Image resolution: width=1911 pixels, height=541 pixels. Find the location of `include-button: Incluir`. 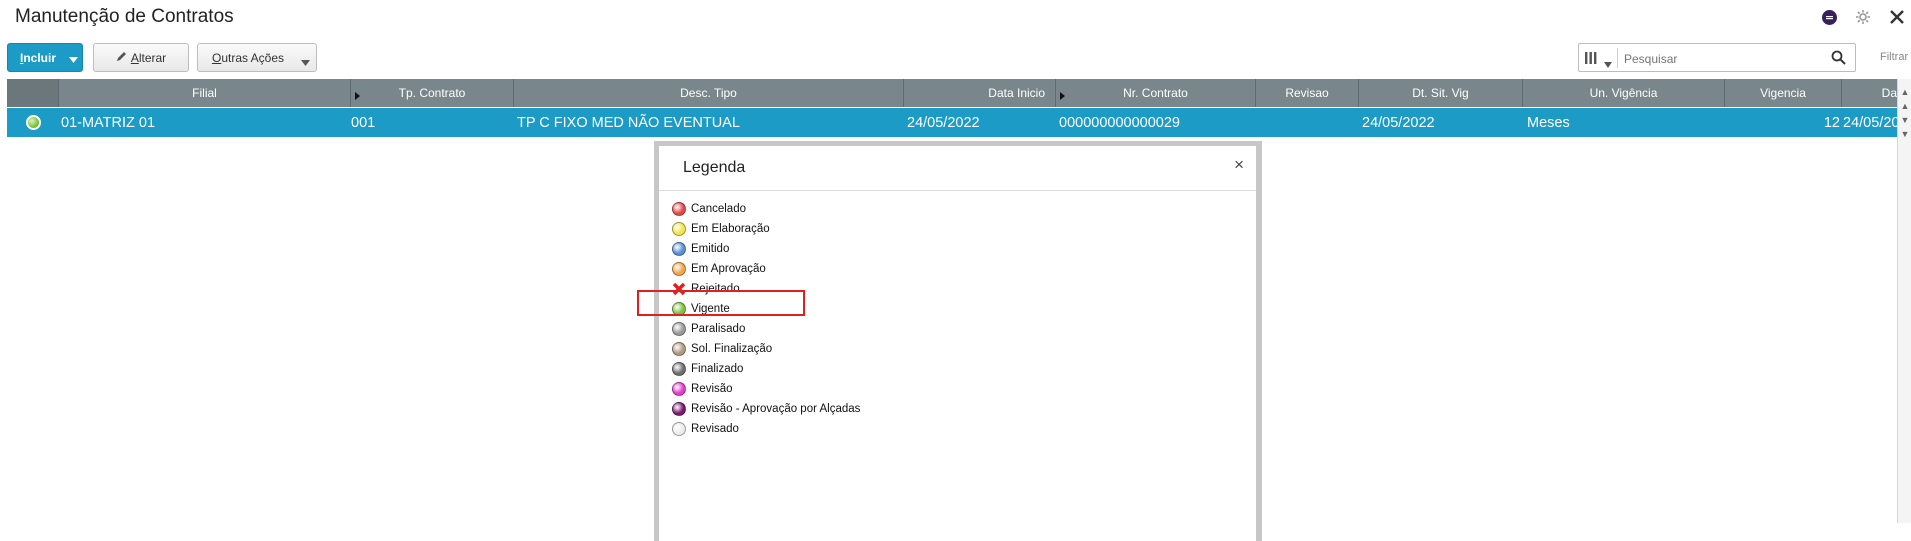

include-button: Incluir is located at coordinates (45, 57).